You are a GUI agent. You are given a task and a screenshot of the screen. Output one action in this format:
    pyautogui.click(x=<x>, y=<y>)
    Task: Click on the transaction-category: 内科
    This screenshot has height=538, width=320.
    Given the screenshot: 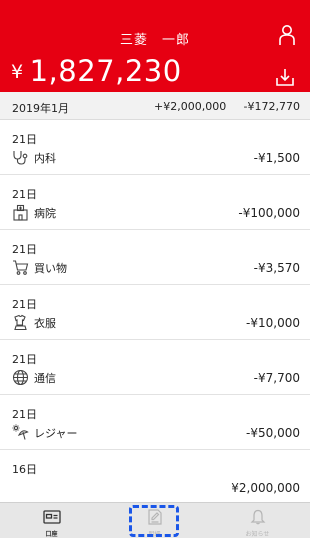 What is the action you would take?
    pyautogui.click(x=34, y=157)
    